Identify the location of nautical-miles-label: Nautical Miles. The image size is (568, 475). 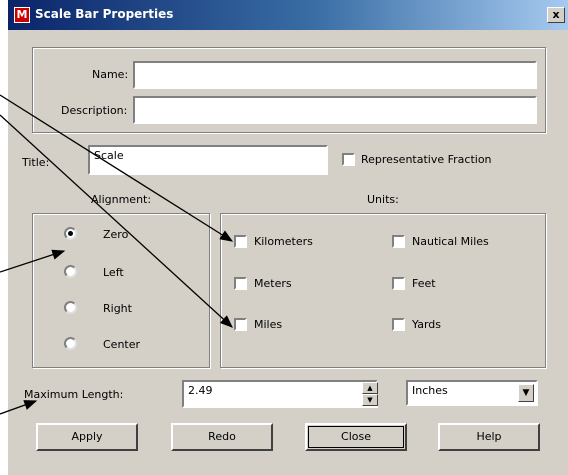
(450, 241).